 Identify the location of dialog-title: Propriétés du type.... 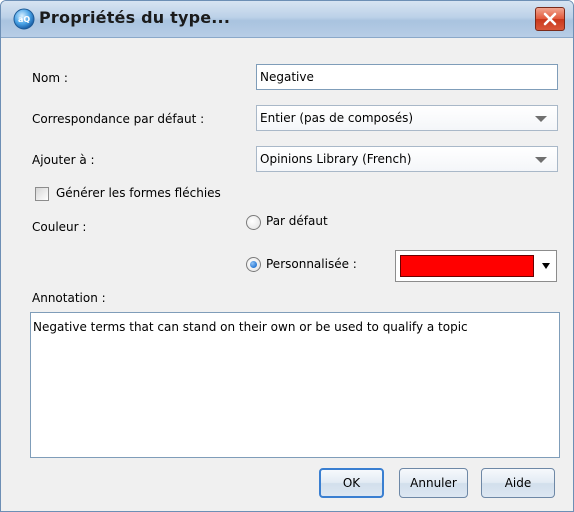
(135, 17).